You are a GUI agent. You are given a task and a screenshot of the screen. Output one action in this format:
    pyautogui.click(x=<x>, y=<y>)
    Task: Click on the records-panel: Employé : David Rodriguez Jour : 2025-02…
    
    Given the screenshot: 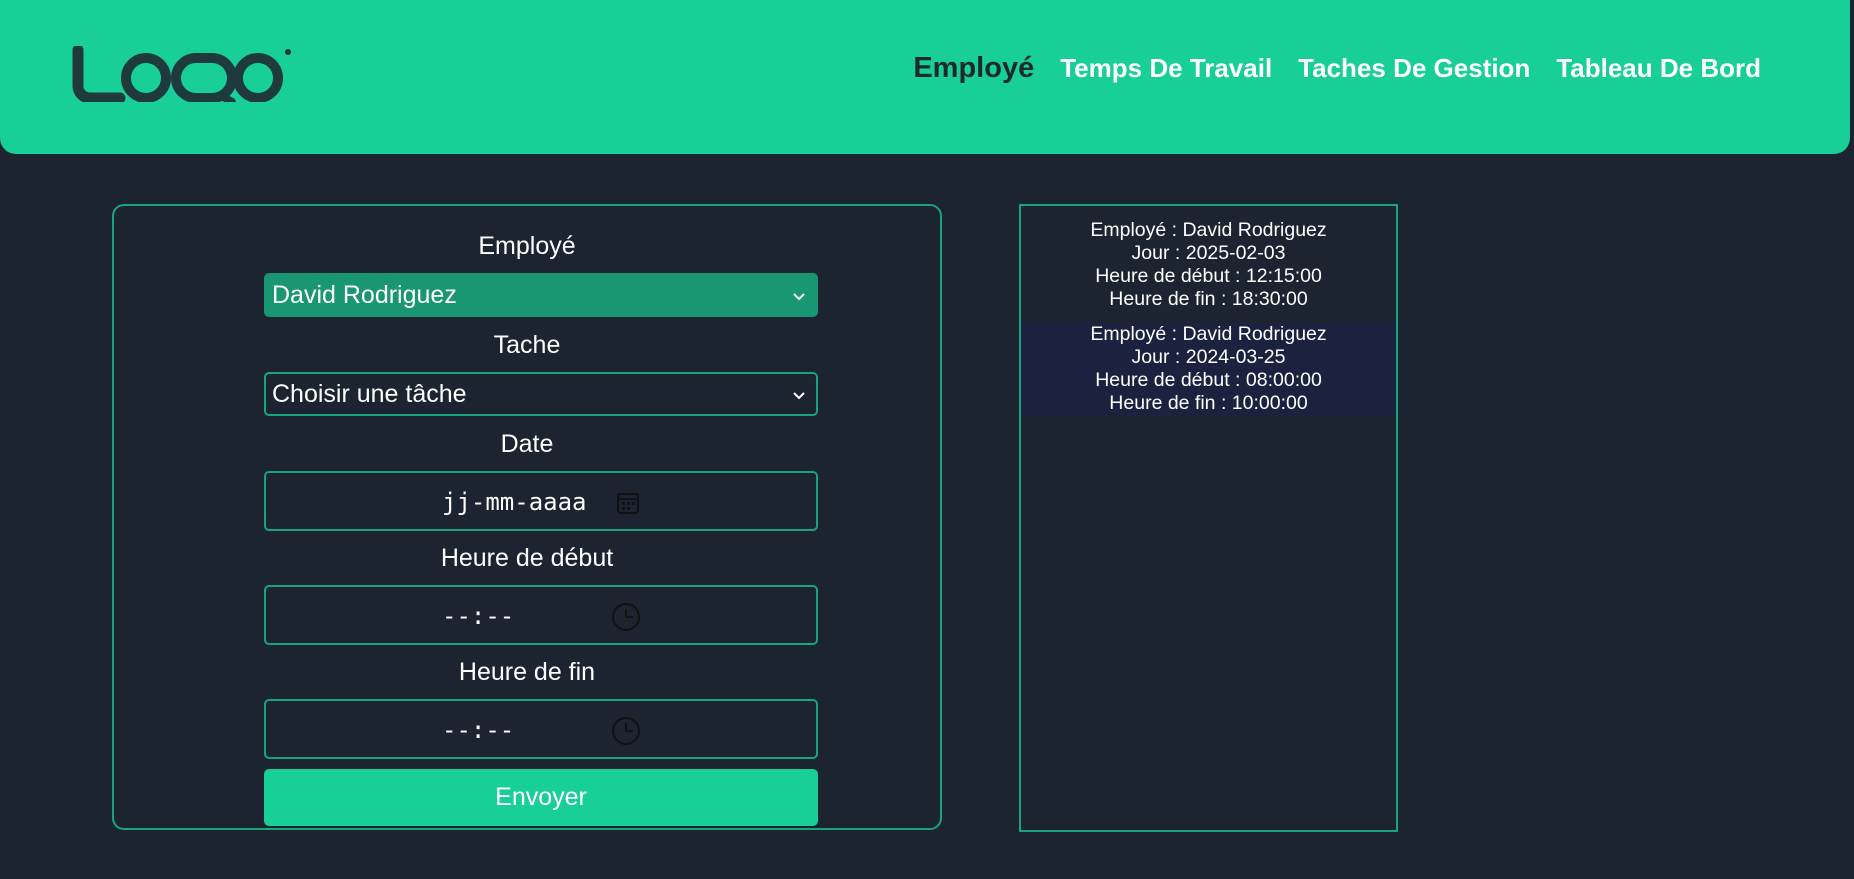 What is the action you would take?
    pyautogui.click(x=1208, y=518)
    